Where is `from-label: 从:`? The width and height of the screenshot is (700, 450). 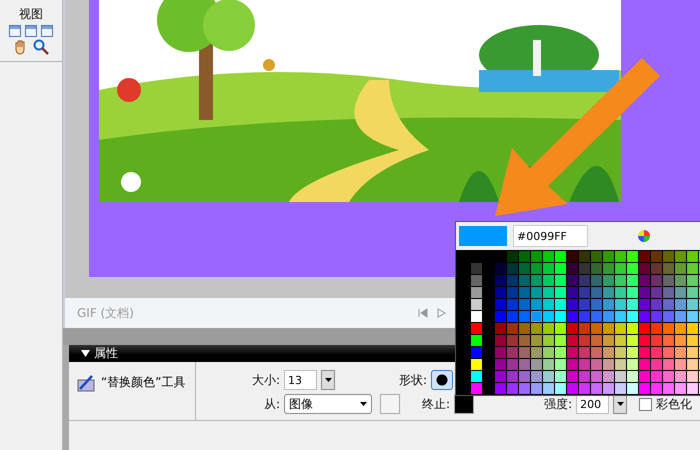 from-label: 从: is located at coordinates (272, 404).